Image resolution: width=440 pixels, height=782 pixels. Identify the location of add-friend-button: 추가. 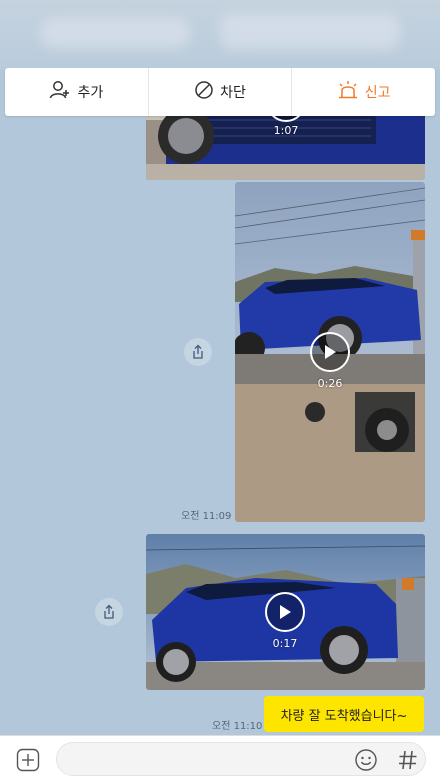
(77, 92).